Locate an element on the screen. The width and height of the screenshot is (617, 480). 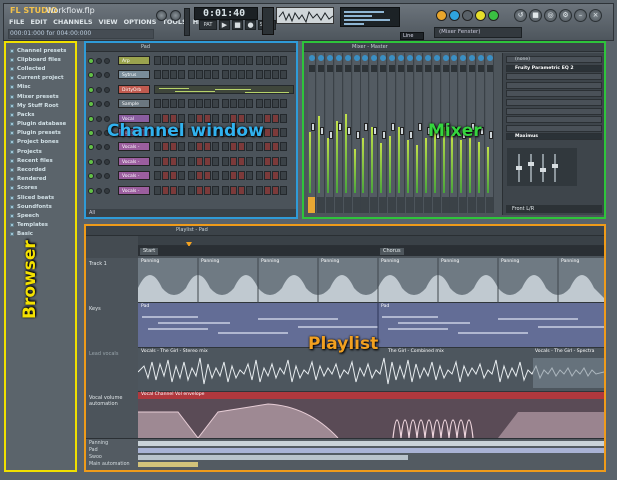
play-icon: ▶ is located at coordinates (224, 25).